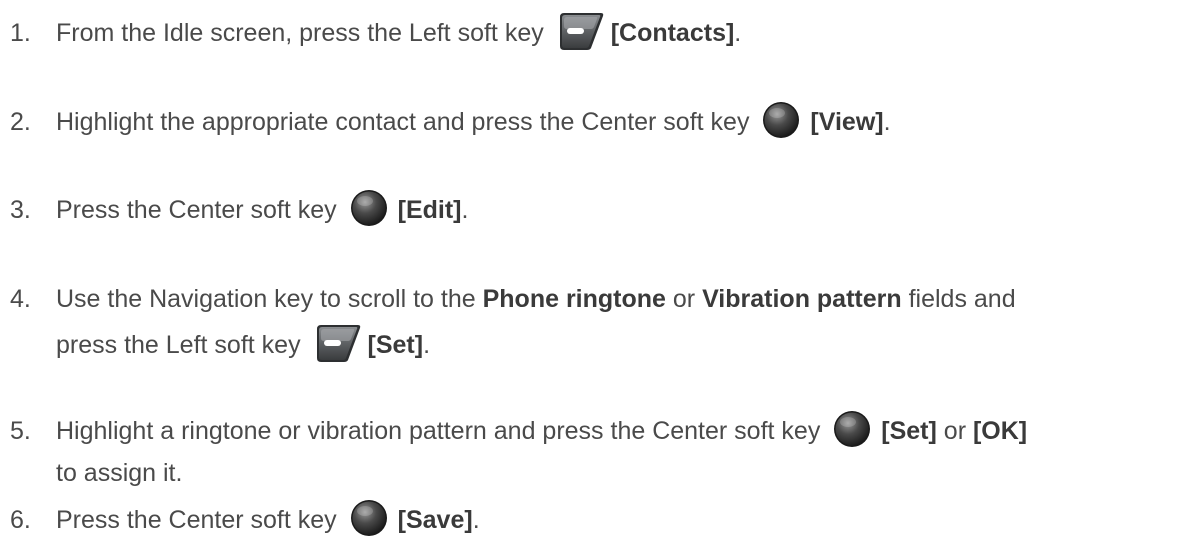 The height and width of the screenshot is (557, 1202). I want to click on action-label-alt: [OK], so click(1000, 431).